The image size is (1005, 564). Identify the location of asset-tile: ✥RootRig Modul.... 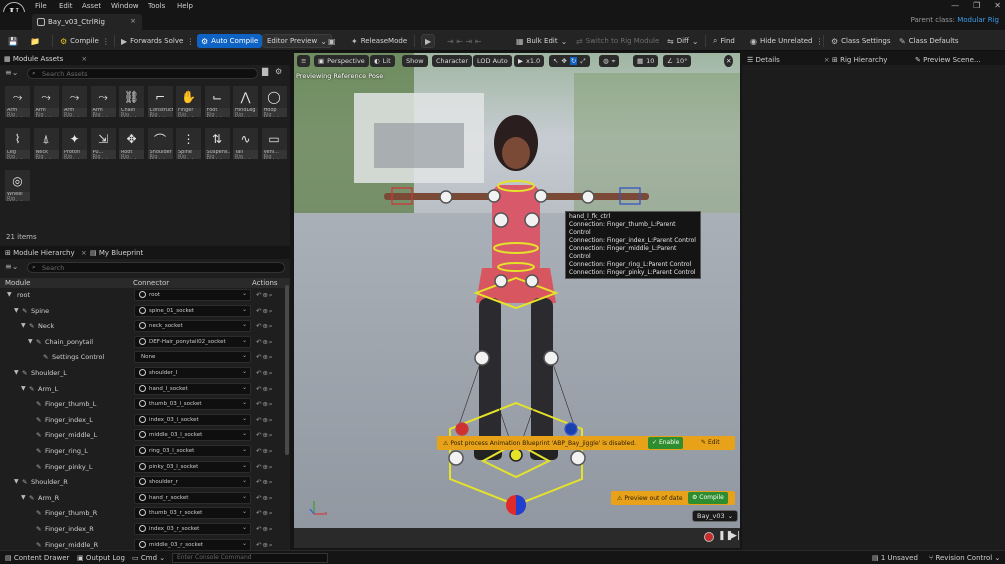
(131, 143).